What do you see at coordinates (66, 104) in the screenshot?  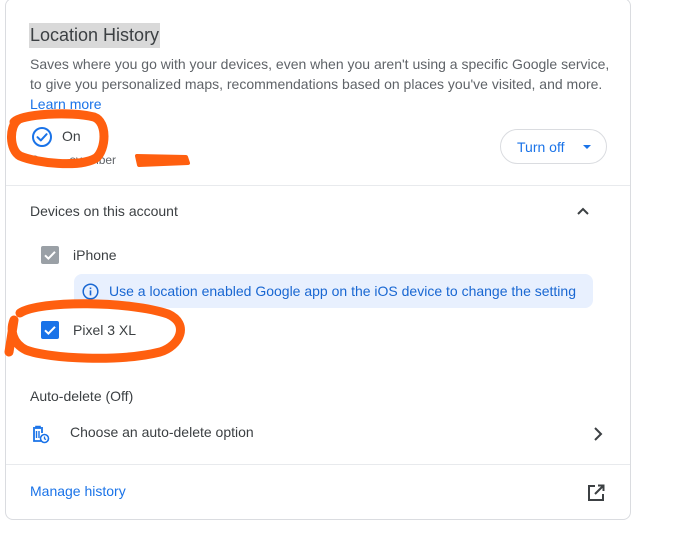 I see `learn-more-link: Learn more` at bounding box center [66, 104].